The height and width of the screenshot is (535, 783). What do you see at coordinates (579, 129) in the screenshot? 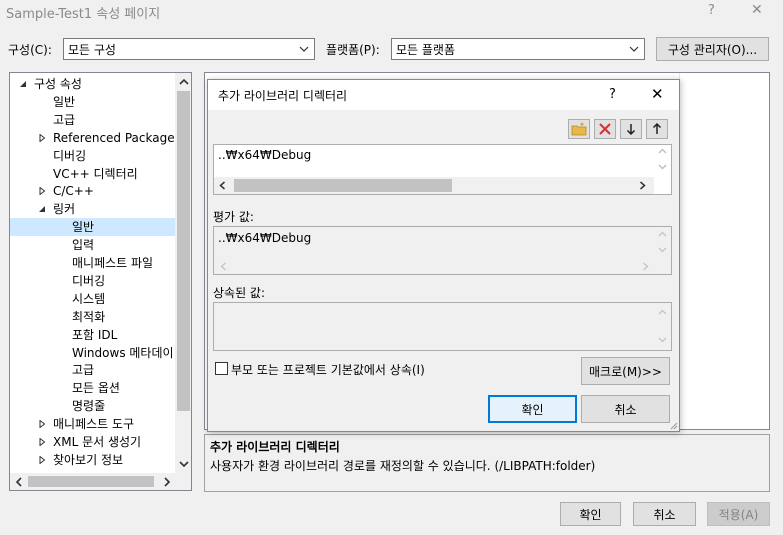
I see `new-line-button` at bounding box center [579, 129].